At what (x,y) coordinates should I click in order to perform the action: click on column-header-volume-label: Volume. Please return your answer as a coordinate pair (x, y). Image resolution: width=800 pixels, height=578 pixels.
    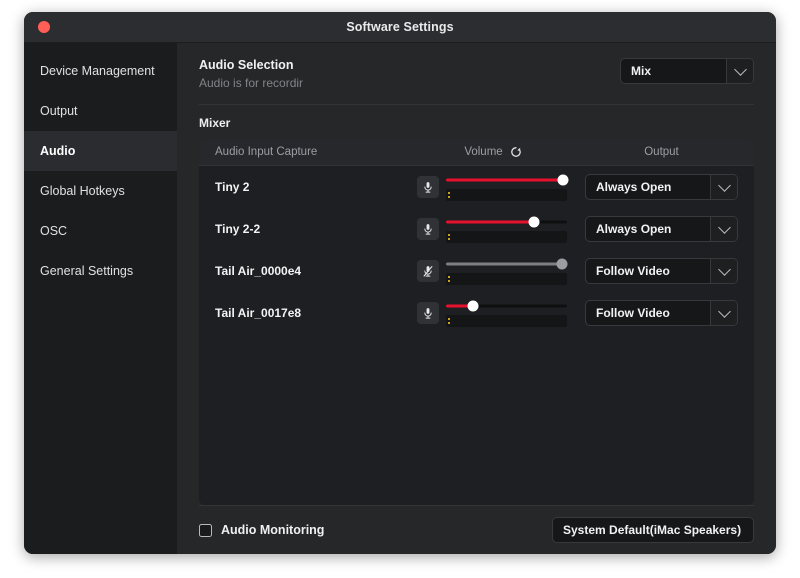
    Looking at the image, I should click on (483, 152).